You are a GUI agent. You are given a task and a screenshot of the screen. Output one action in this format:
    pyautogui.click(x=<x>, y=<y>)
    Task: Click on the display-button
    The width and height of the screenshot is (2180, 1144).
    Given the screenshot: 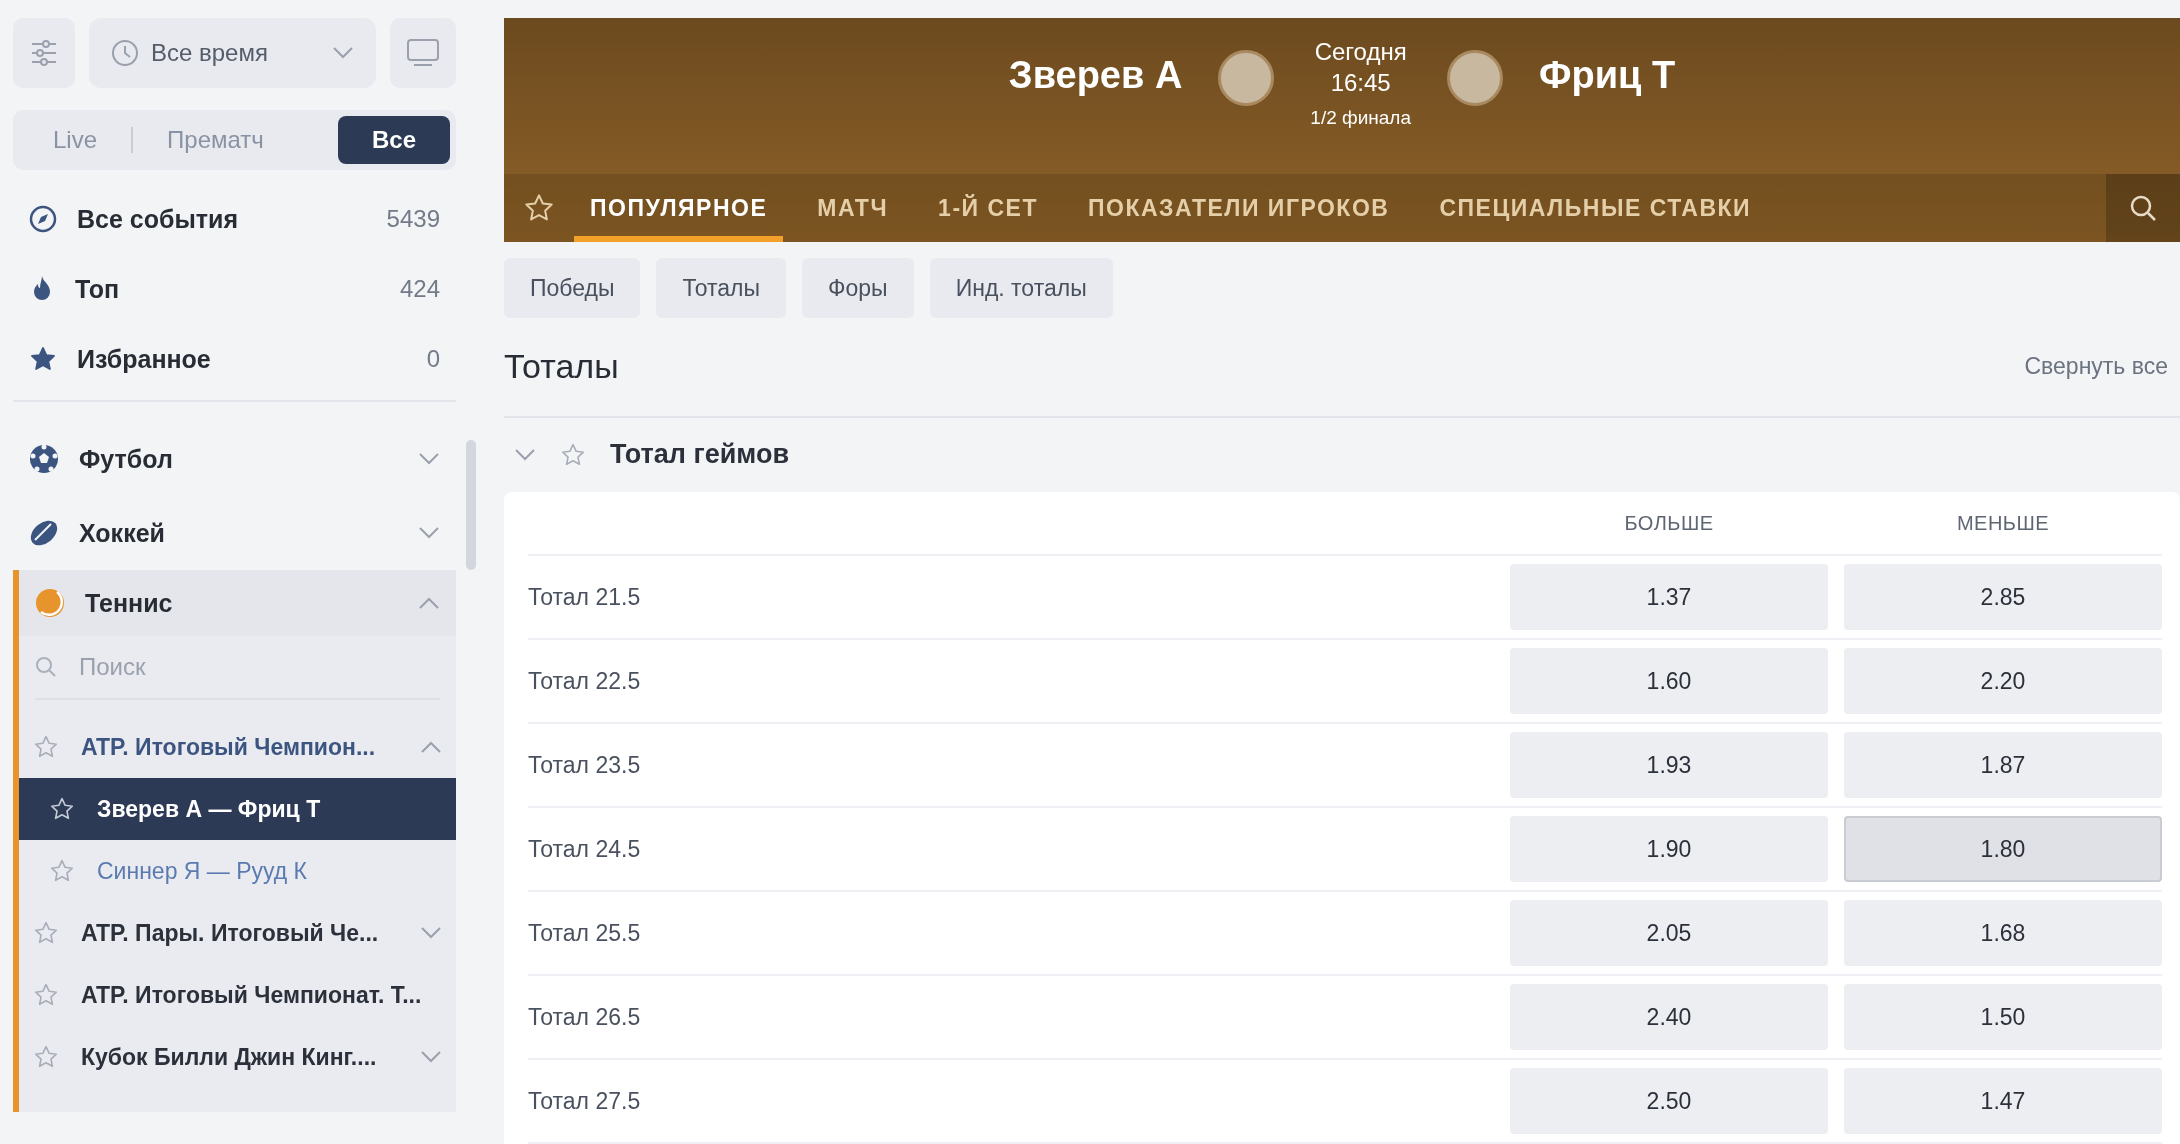 What is the action you would take?
    pyautogui.click(x=423, y=53)
    